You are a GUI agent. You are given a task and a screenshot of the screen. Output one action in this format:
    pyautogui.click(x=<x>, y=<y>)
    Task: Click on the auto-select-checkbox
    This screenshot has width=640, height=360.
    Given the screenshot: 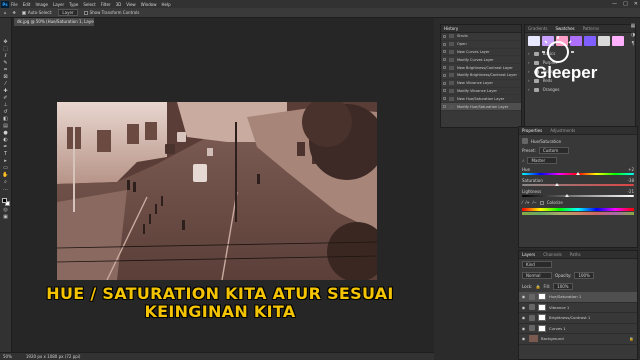 What is the action you would take?
    pyautogui.click(x=23, y=12)
    